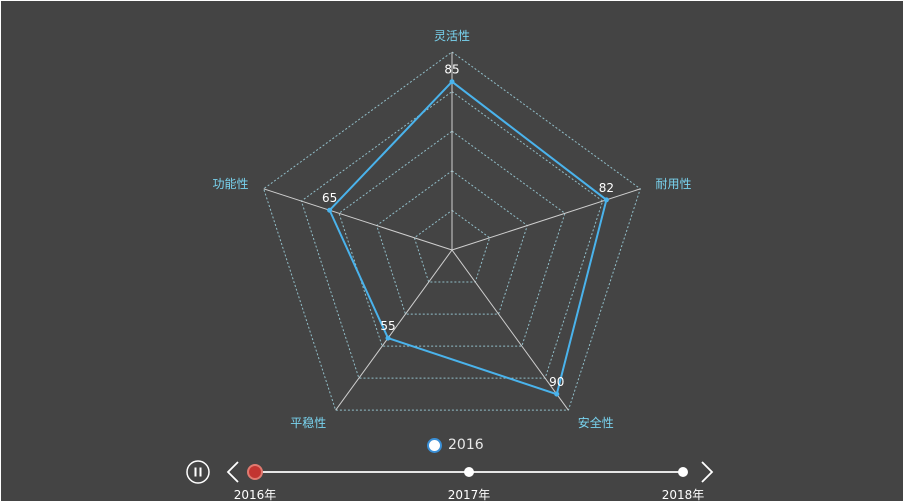  I want to click on chevron-right-icon, so click(707, 472).